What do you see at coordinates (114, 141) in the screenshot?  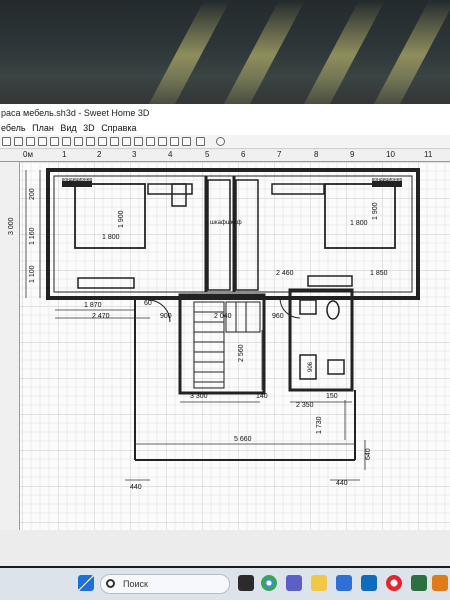 I see `dimension-icon` at bounding box center [114, 141].